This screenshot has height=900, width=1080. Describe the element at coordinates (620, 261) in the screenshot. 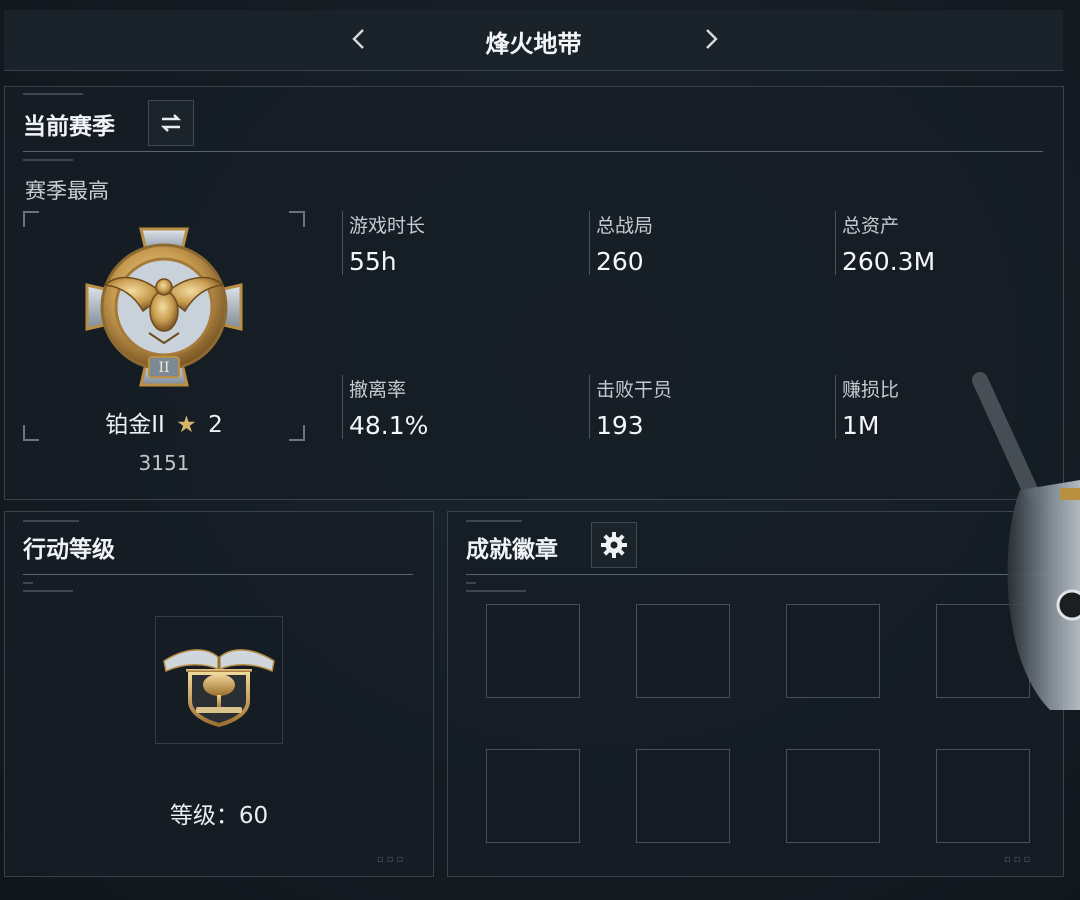

I see `stat-value: 260` at that location.